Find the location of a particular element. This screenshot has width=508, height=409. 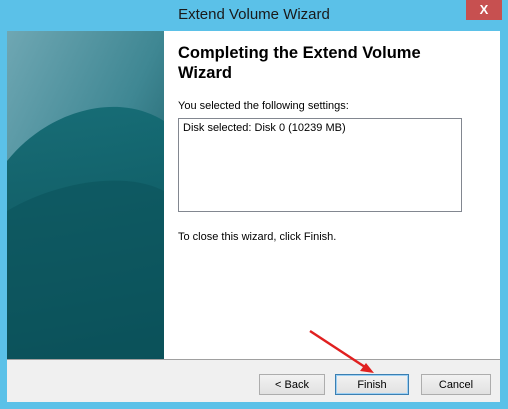

settings-summary-text: Disk selected: Disk 0 (10239 MB) is located at coordinates (264, 128).